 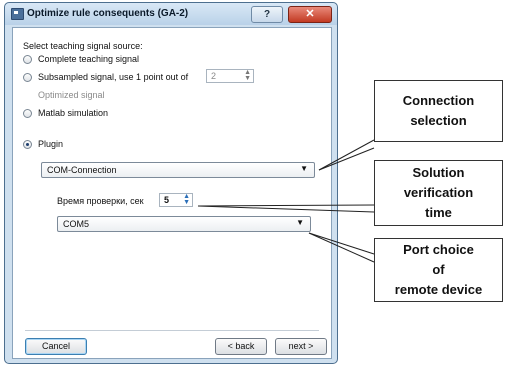 What do you see at coordinates (438, 289) in the screenshot?
I see `callout-port-line3: remote device` at bounding box center [438, 289].